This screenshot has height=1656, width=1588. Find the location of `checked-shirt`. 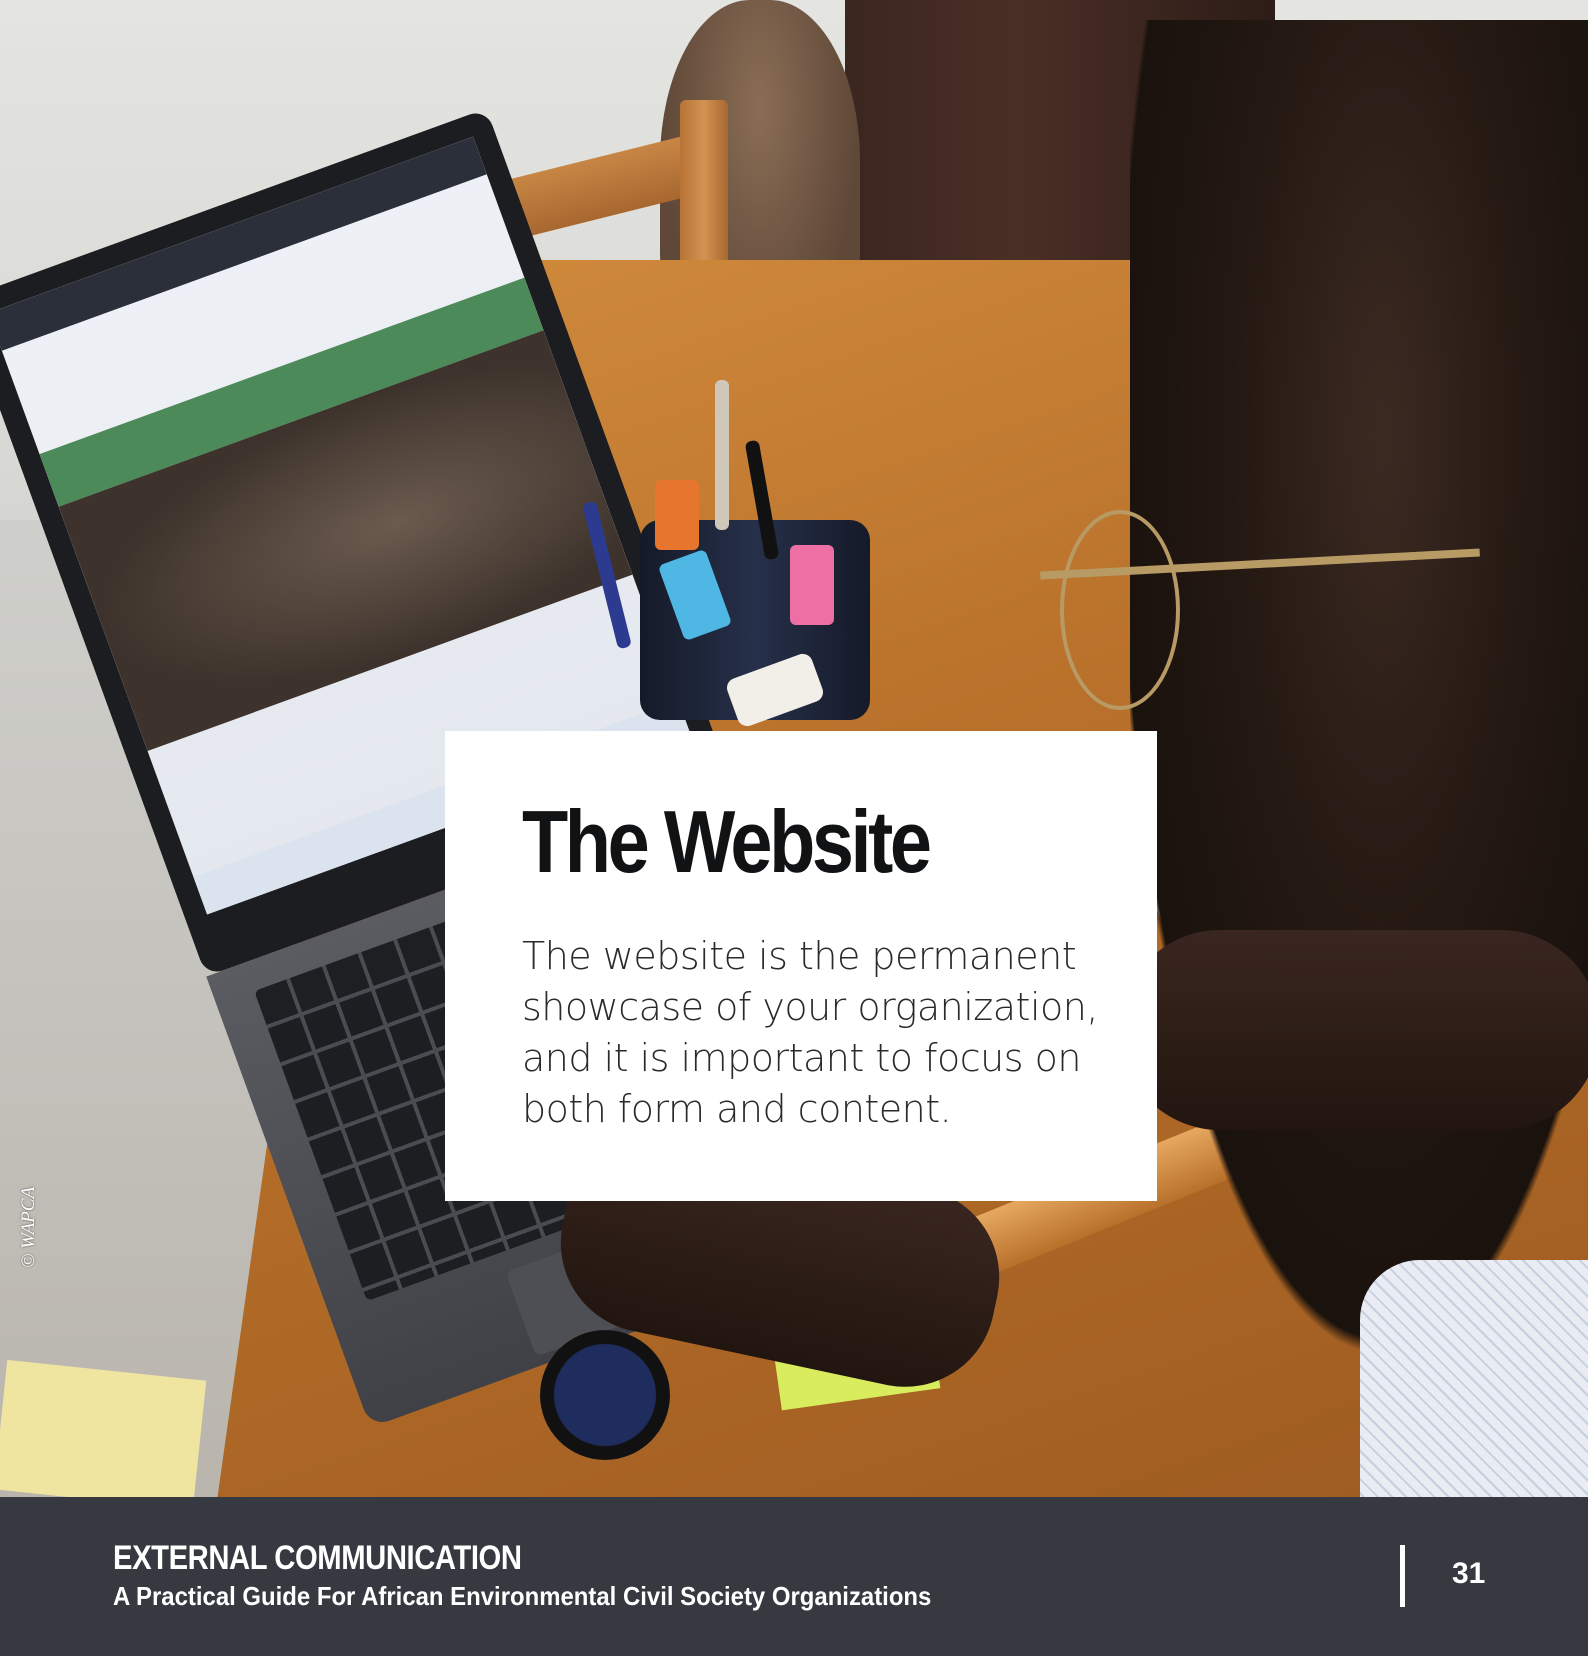

checked-shirt is located at coordinates (1474, 1378).